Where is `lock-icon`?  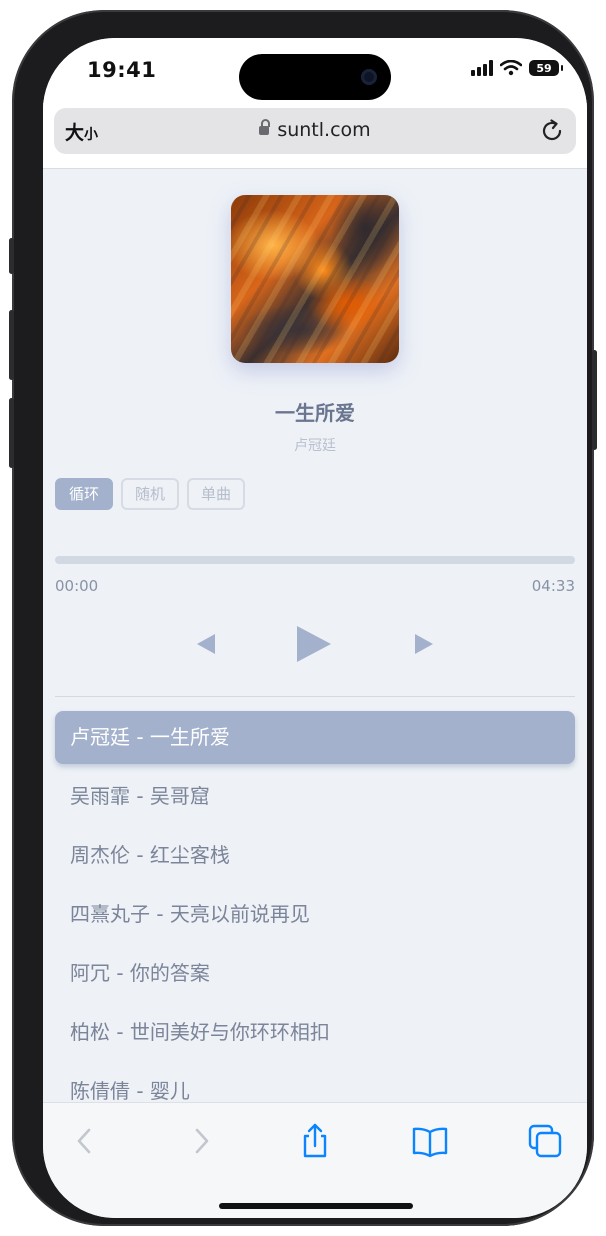 lock-icon is located at coordinates (264, 127).